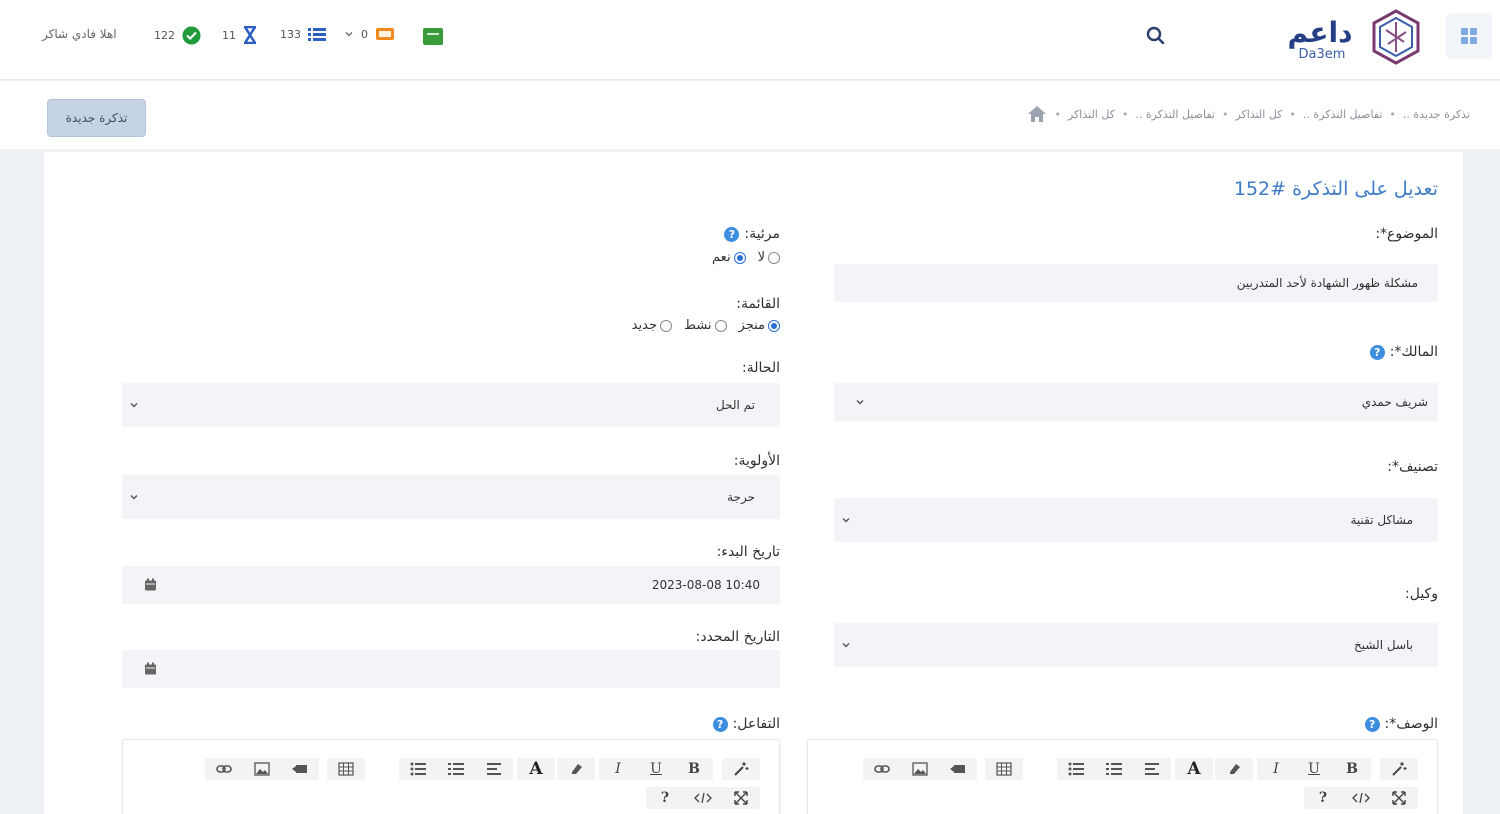  I want to click on logo-text-ar: داعم, so click(1319, 32).